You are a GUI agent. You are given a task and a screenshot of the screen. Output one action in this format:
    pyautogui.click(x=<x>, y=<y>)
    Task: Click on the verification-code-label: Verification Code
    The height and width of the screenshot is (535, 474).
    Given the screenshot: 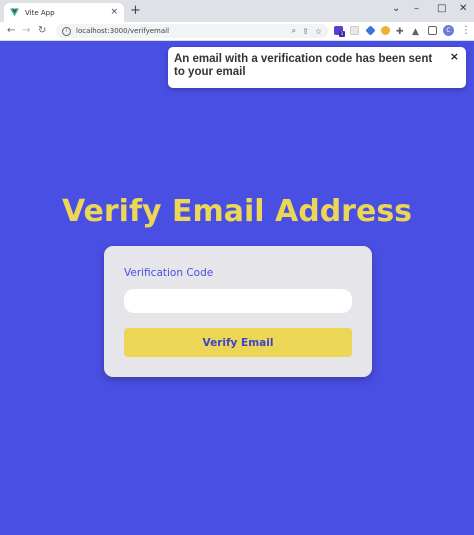 What is the action you would take?
    pyautogui.click(x=169, y=273)
    